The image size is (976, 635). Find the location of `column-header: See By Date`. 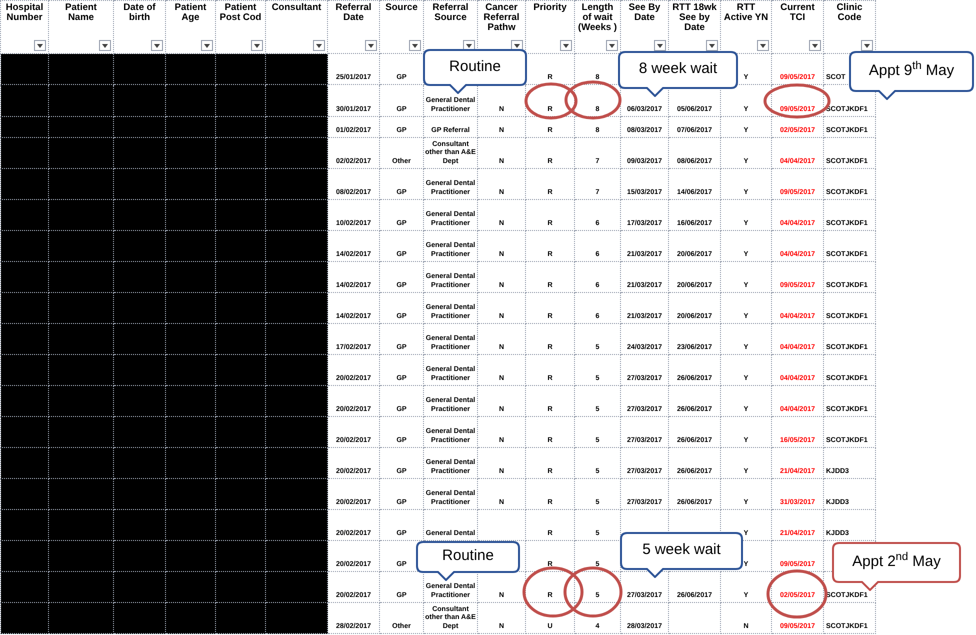

column-header: See By Date is located at coordinates (645, 13).